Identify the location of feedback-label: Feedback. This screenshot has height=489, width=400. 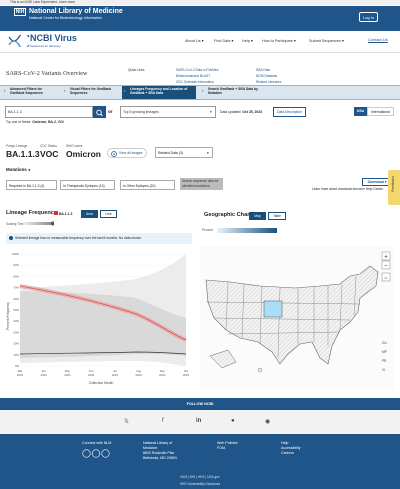
(393, 184).